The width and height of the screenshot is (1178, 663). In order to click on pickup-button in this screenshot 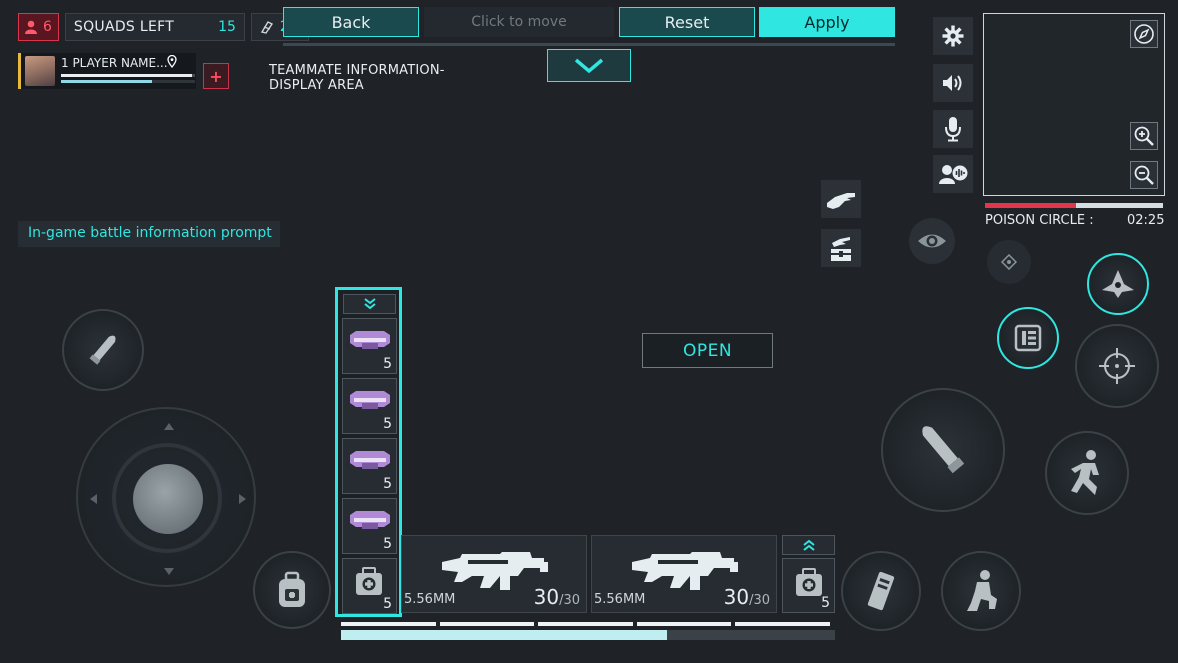, I will do `click(841, 199)`.